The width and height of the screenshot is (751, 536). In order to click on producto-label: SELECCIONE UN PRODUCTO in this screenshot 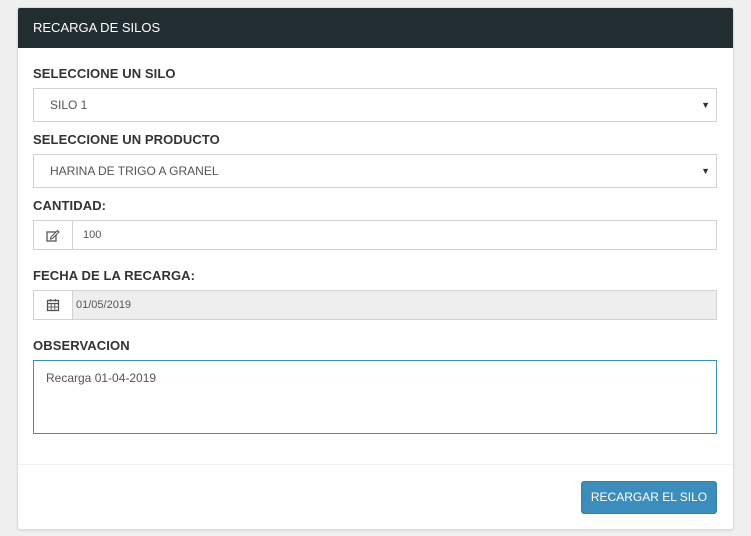, I will do `click(126, 139)`.